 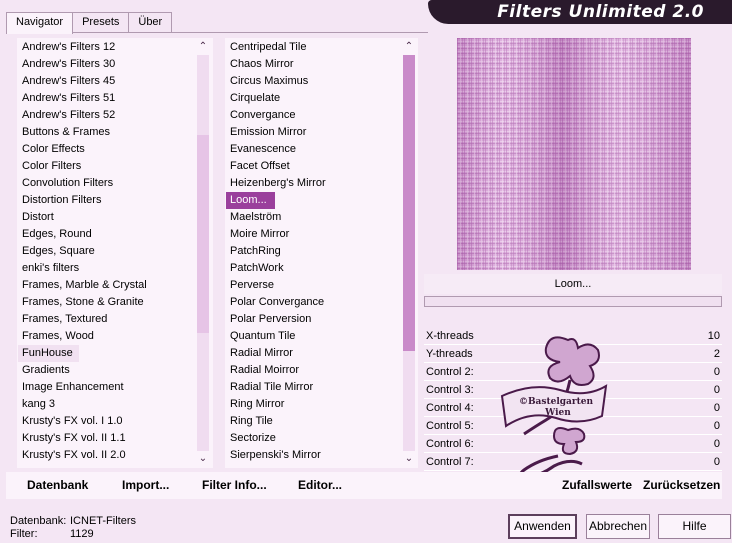 What do you see at coordinates (106, 47) in the screenshot?
I see `category-item: Andrew's Filters 12` at bounding box center [106, 47].